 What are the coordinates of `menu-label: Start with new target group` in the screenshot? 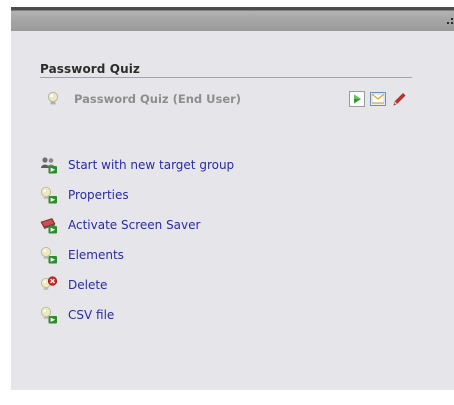 It's located at (151, 165).